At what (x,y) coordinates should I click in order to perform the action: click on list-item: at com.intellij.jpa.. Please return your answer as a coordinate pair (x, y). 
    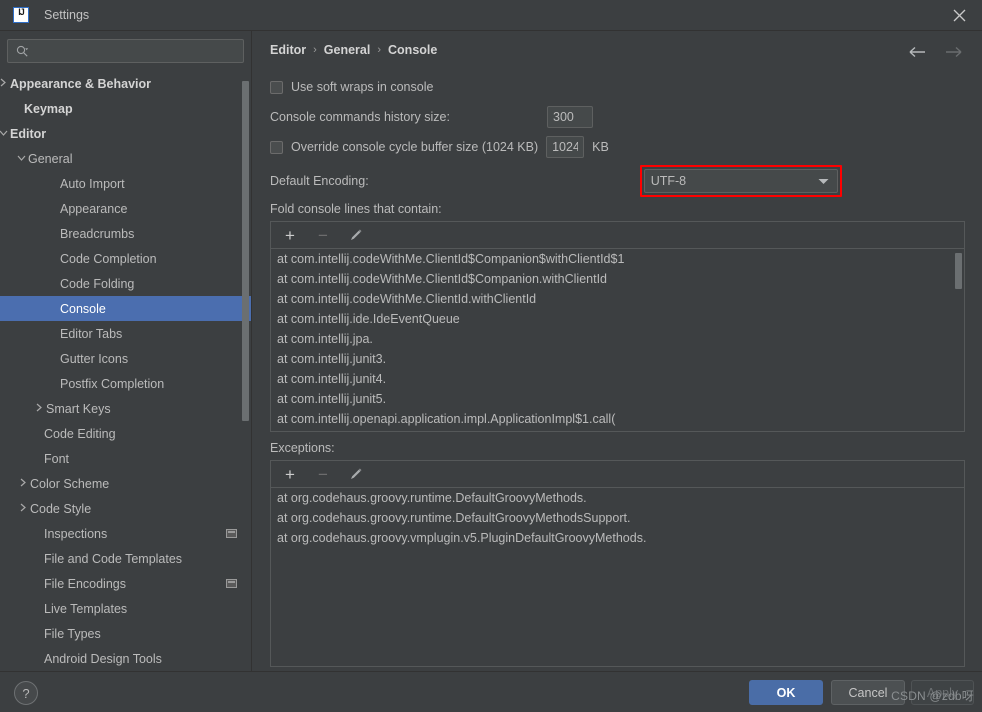
    Looking at the image, I should click on (617, 339).